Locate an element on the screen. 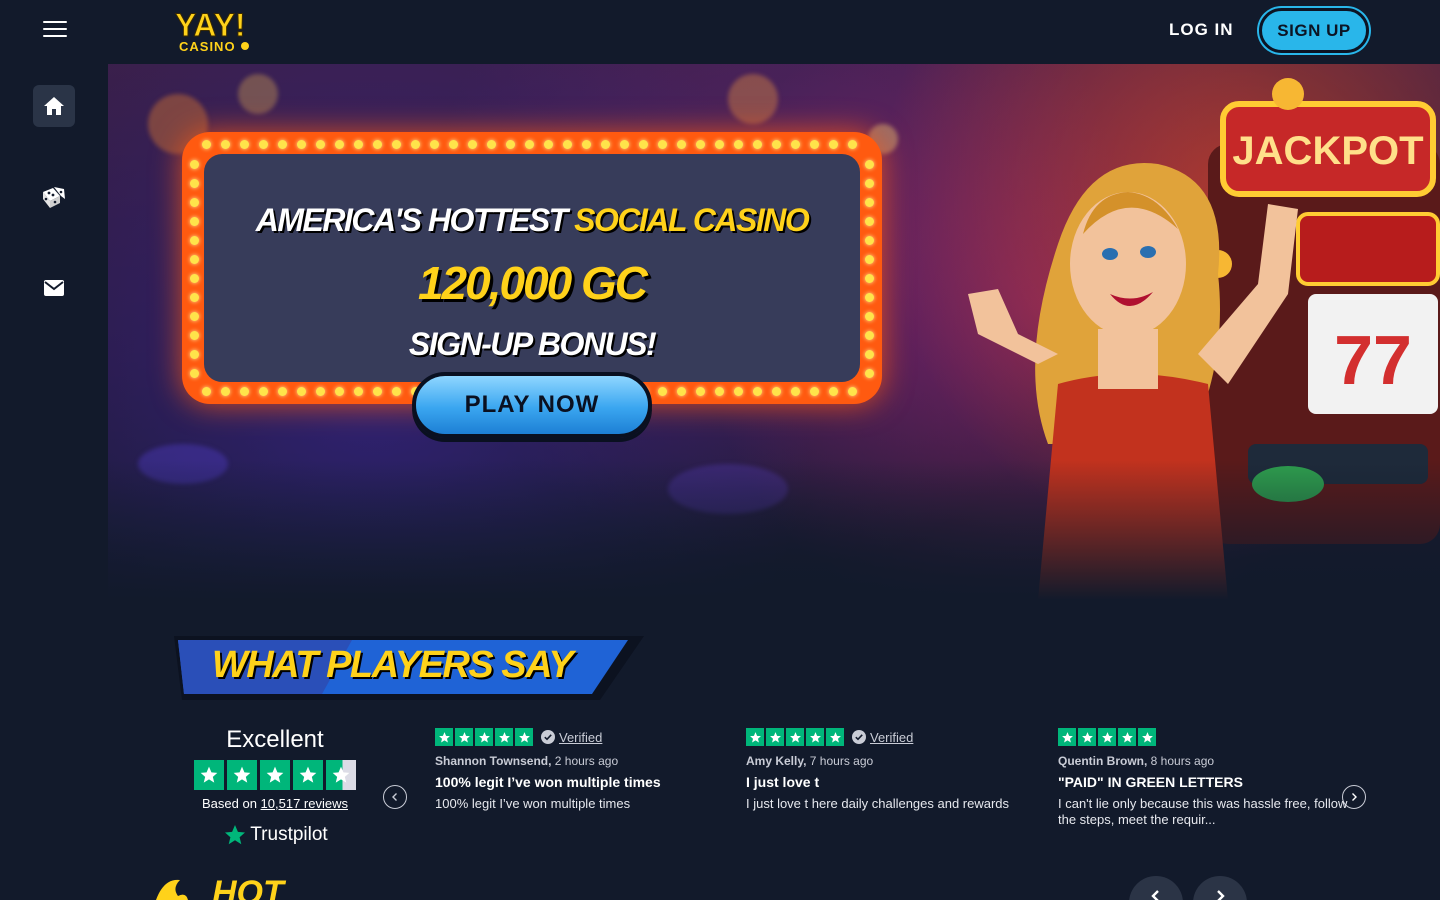  hot-section-title: HOT is located at coordinates (220, 887).